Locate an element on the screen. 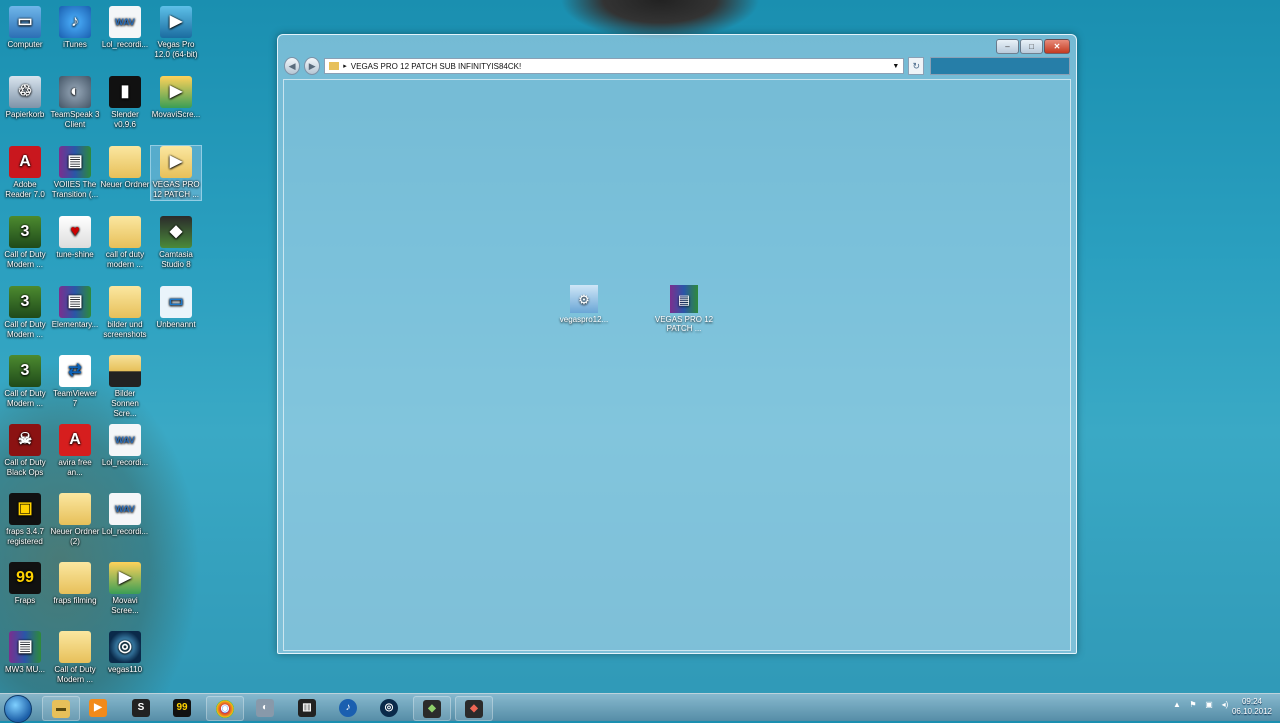  chrome-icon: ◉ is located at coordinates (225, 708).